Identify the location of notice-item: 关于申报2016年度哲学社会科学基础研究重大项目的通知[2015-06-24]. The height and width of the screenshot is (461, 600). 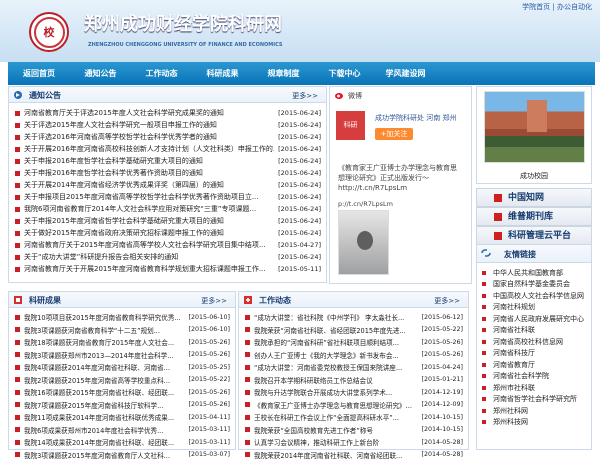
(168, 161).